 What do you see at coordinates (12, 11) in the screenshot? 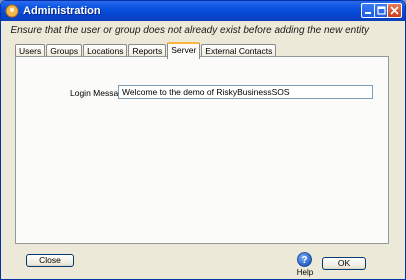
I see `app-icon` at bounding box center [12, 11].